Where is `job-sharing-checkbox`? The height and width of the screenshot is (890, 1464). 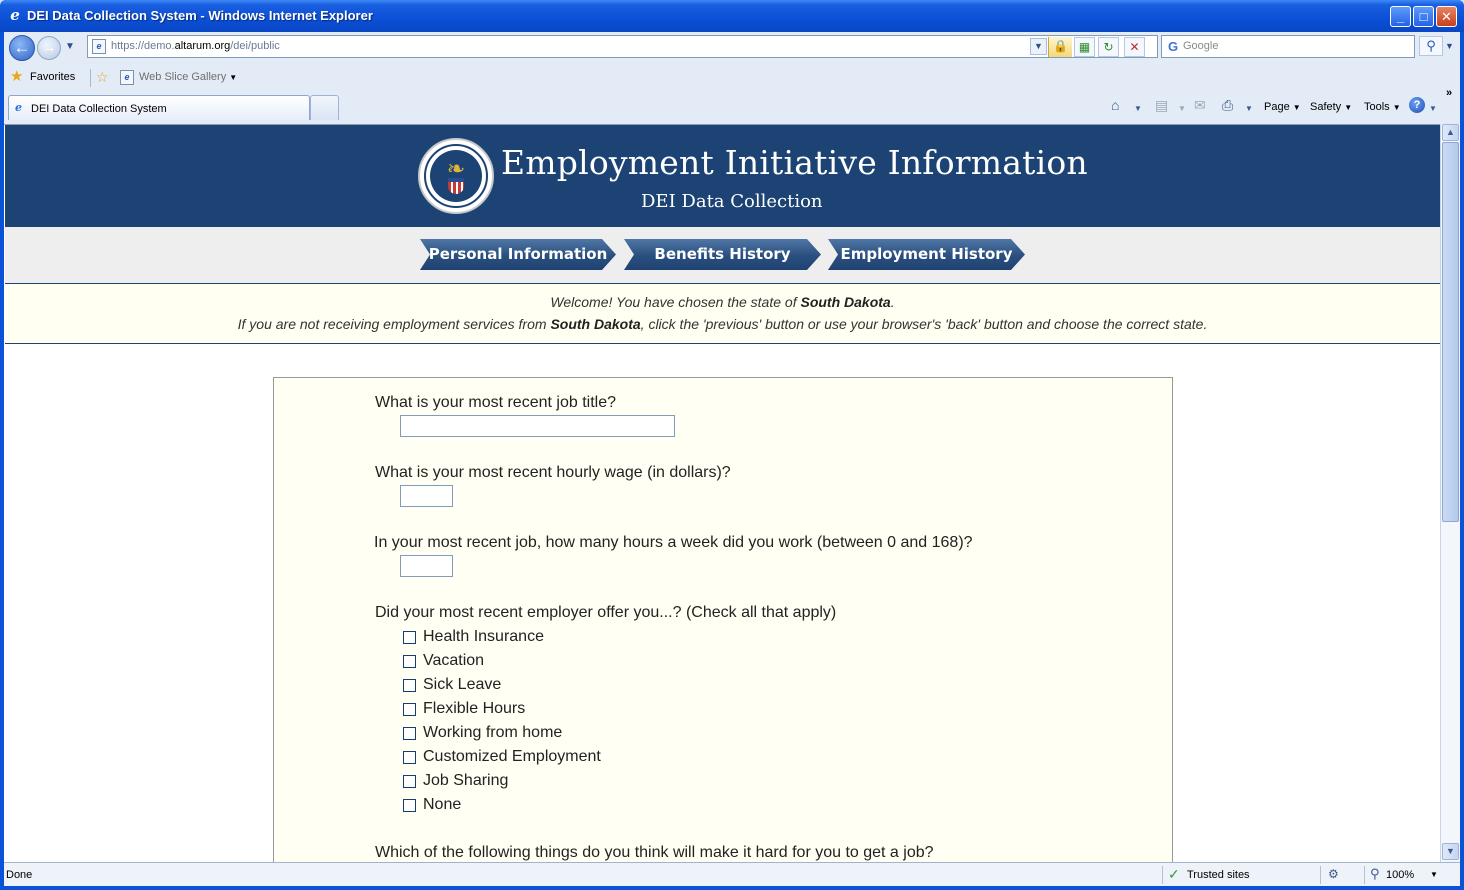
job-sharing-checkbox is located at coordinates (409, 781).